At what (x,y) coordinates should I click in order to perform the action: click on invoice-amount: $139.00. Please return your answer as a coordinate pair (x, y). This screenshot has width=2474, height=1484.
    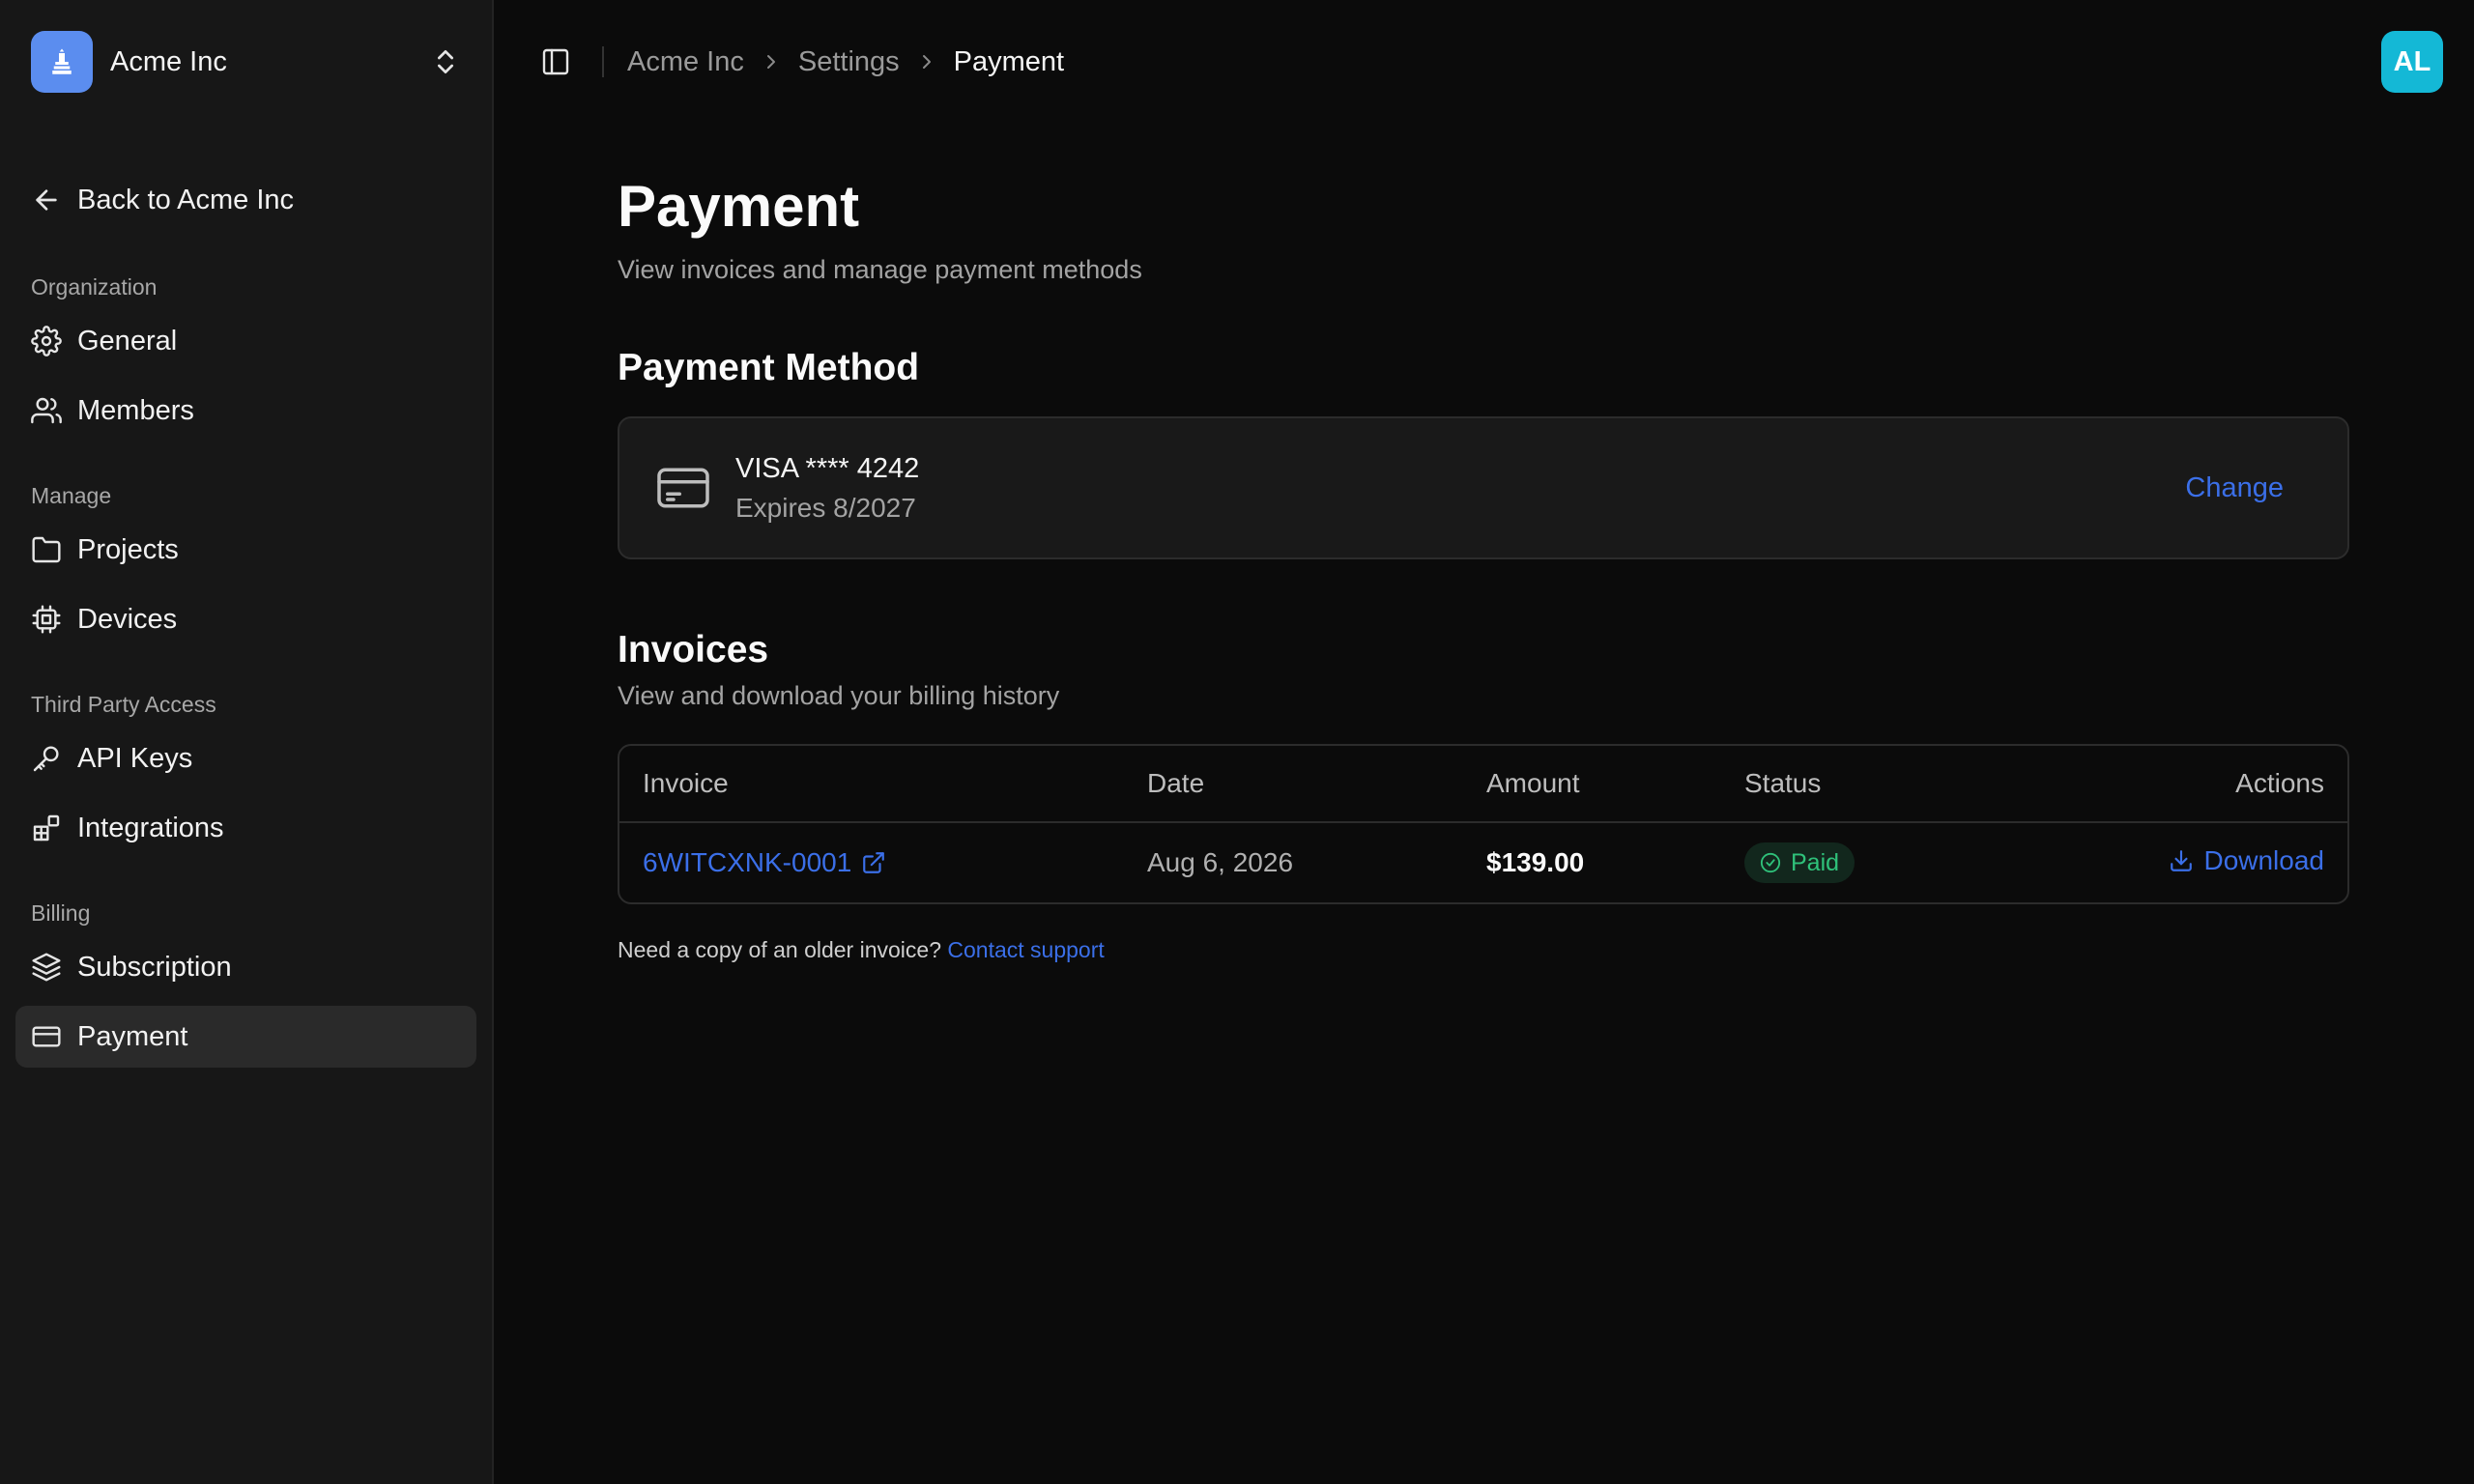
    Looking at the image, I should click on (1535, 862).